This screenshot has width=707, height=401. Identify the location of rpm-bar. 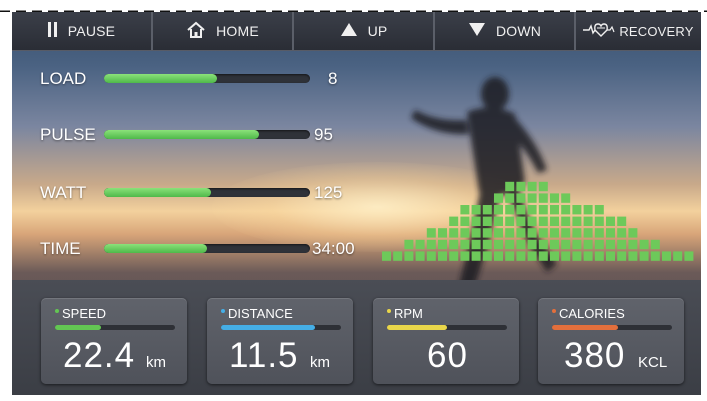
(447, 327).